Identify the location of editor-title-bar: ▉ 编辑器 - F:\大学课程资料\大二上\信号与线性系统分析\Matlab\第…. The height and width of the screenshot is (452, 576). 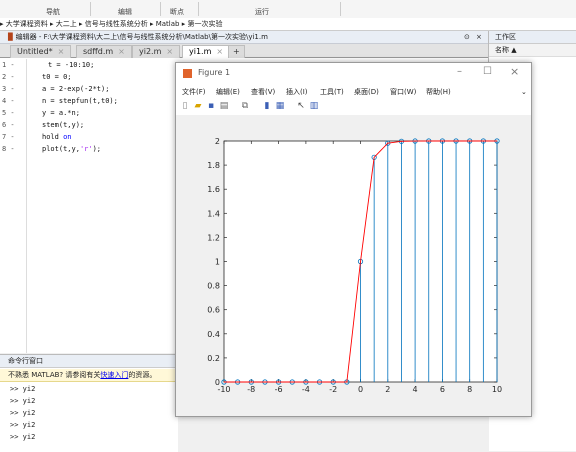
(244, 37).